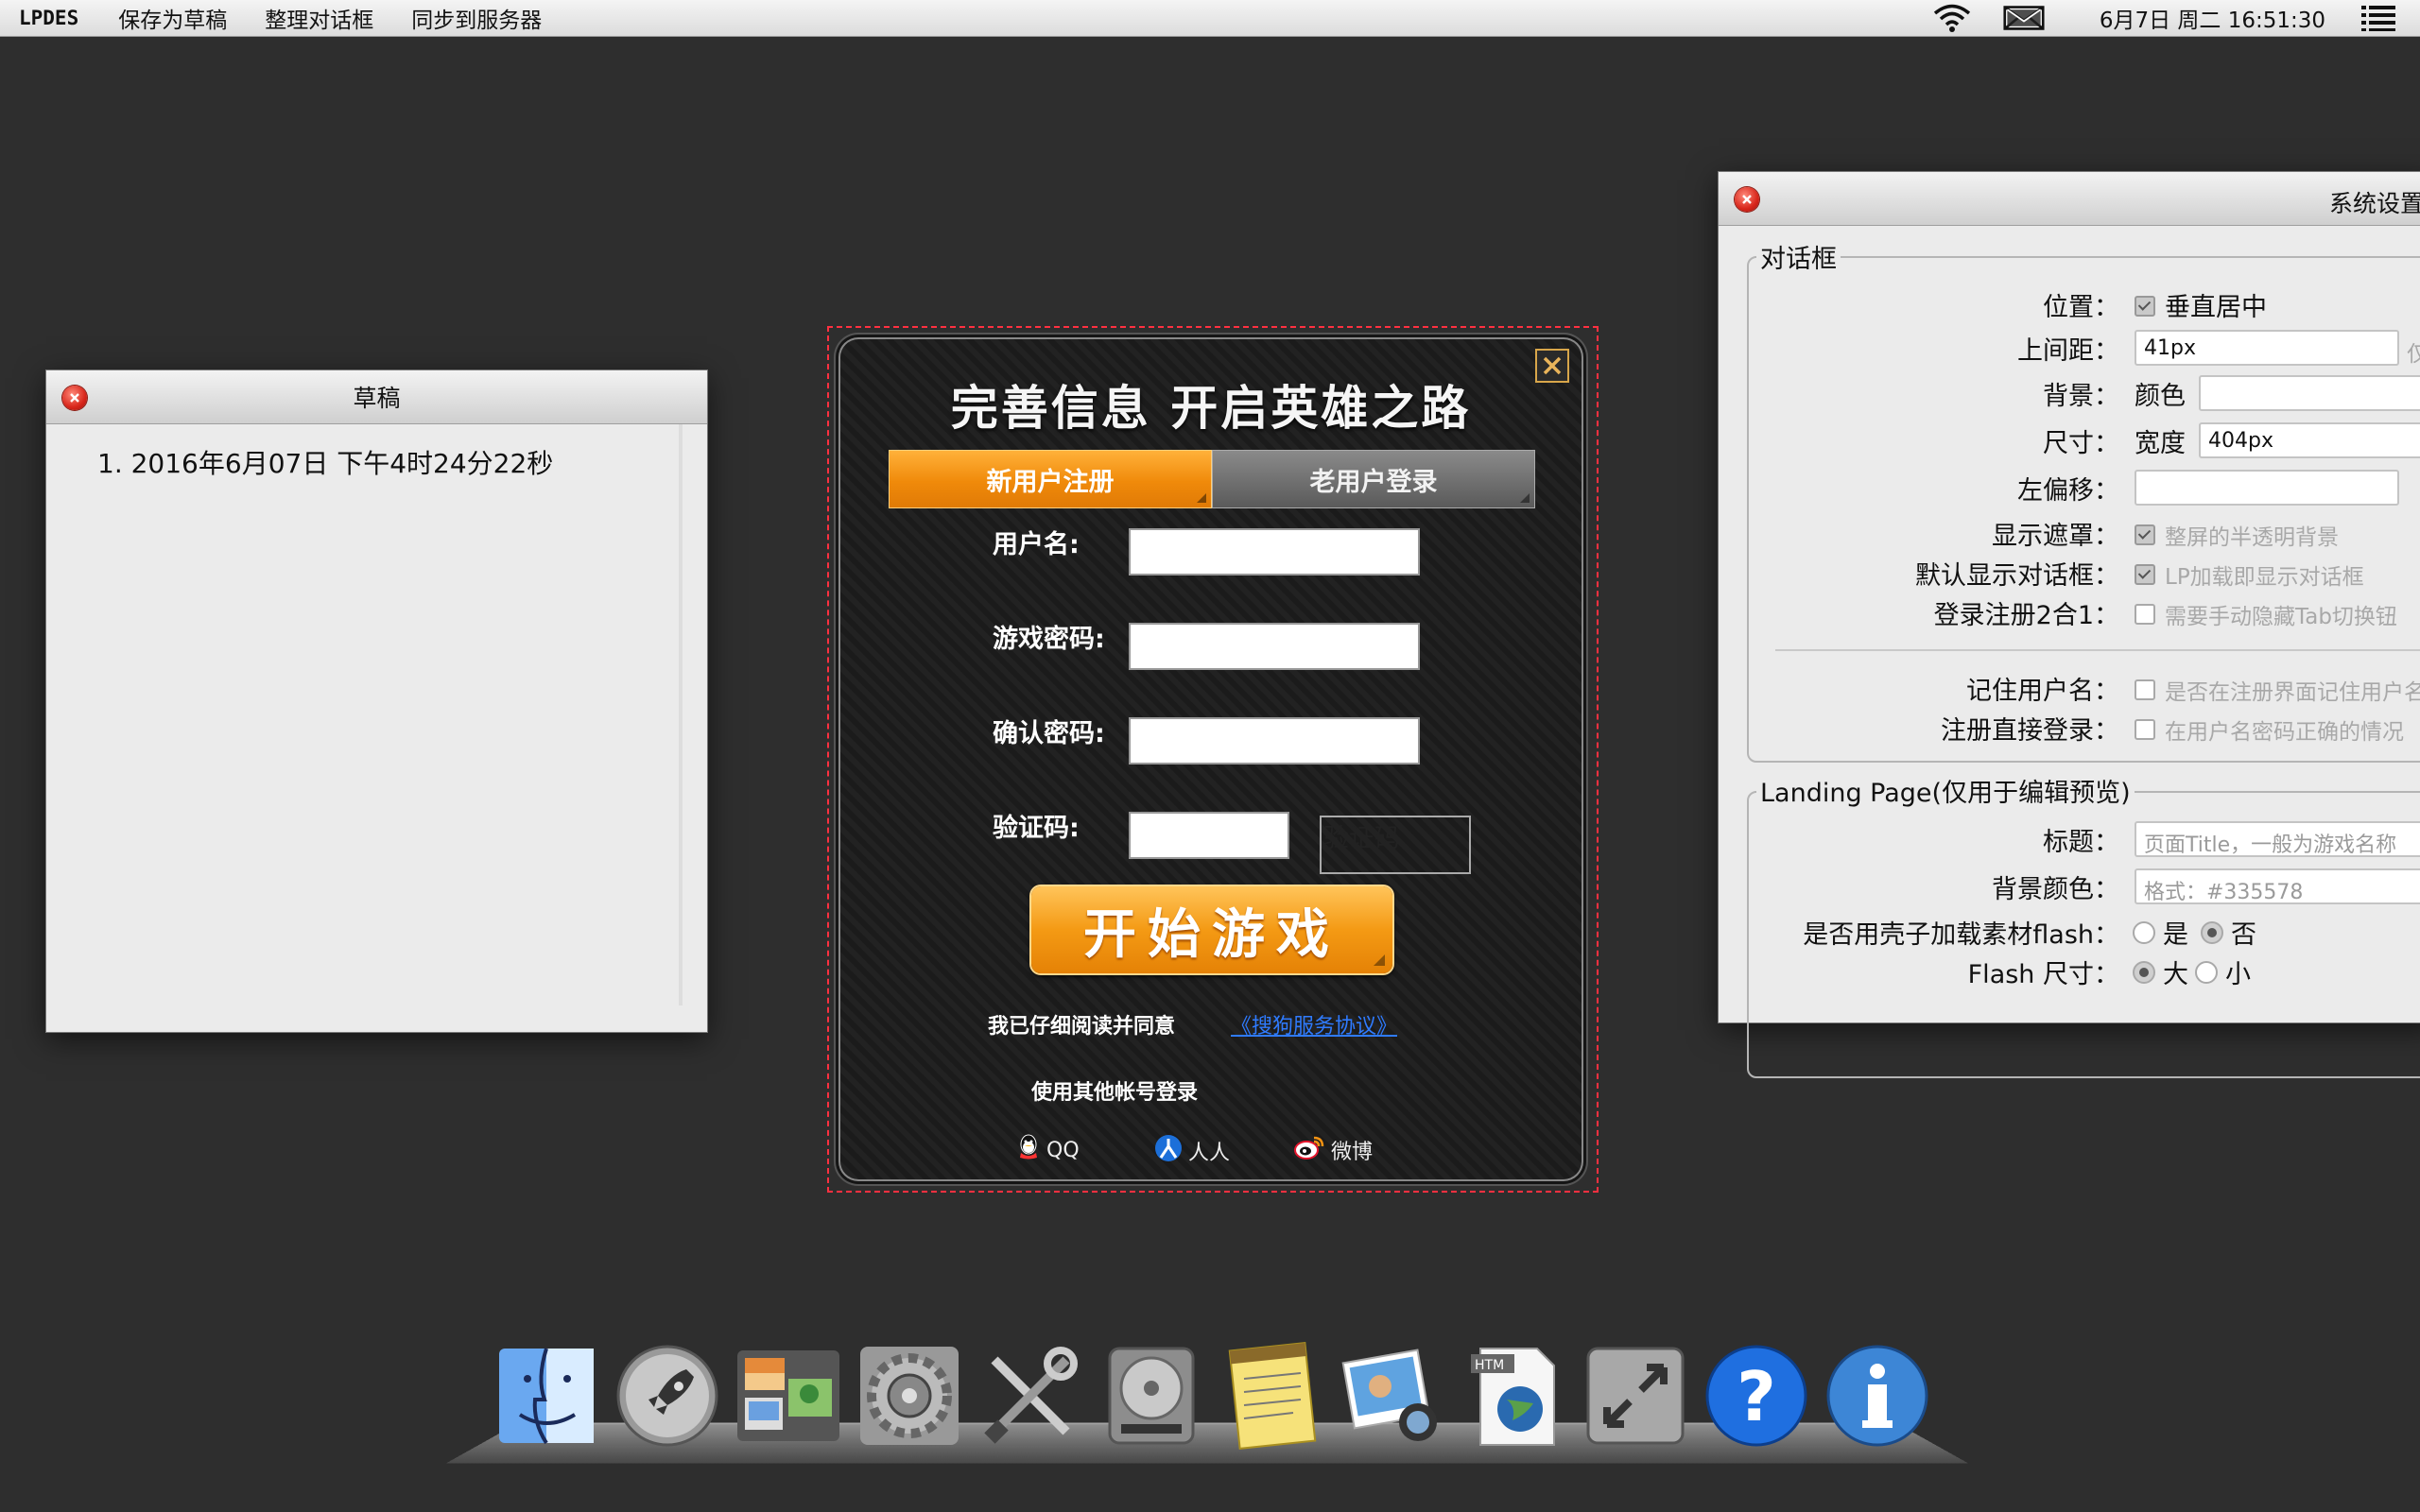 This screenshot has width=2420, height=1512. Describe the element at coordinates (2243, 935) in the screenshot. I see `flash-shell-no-label: 否` at that location.